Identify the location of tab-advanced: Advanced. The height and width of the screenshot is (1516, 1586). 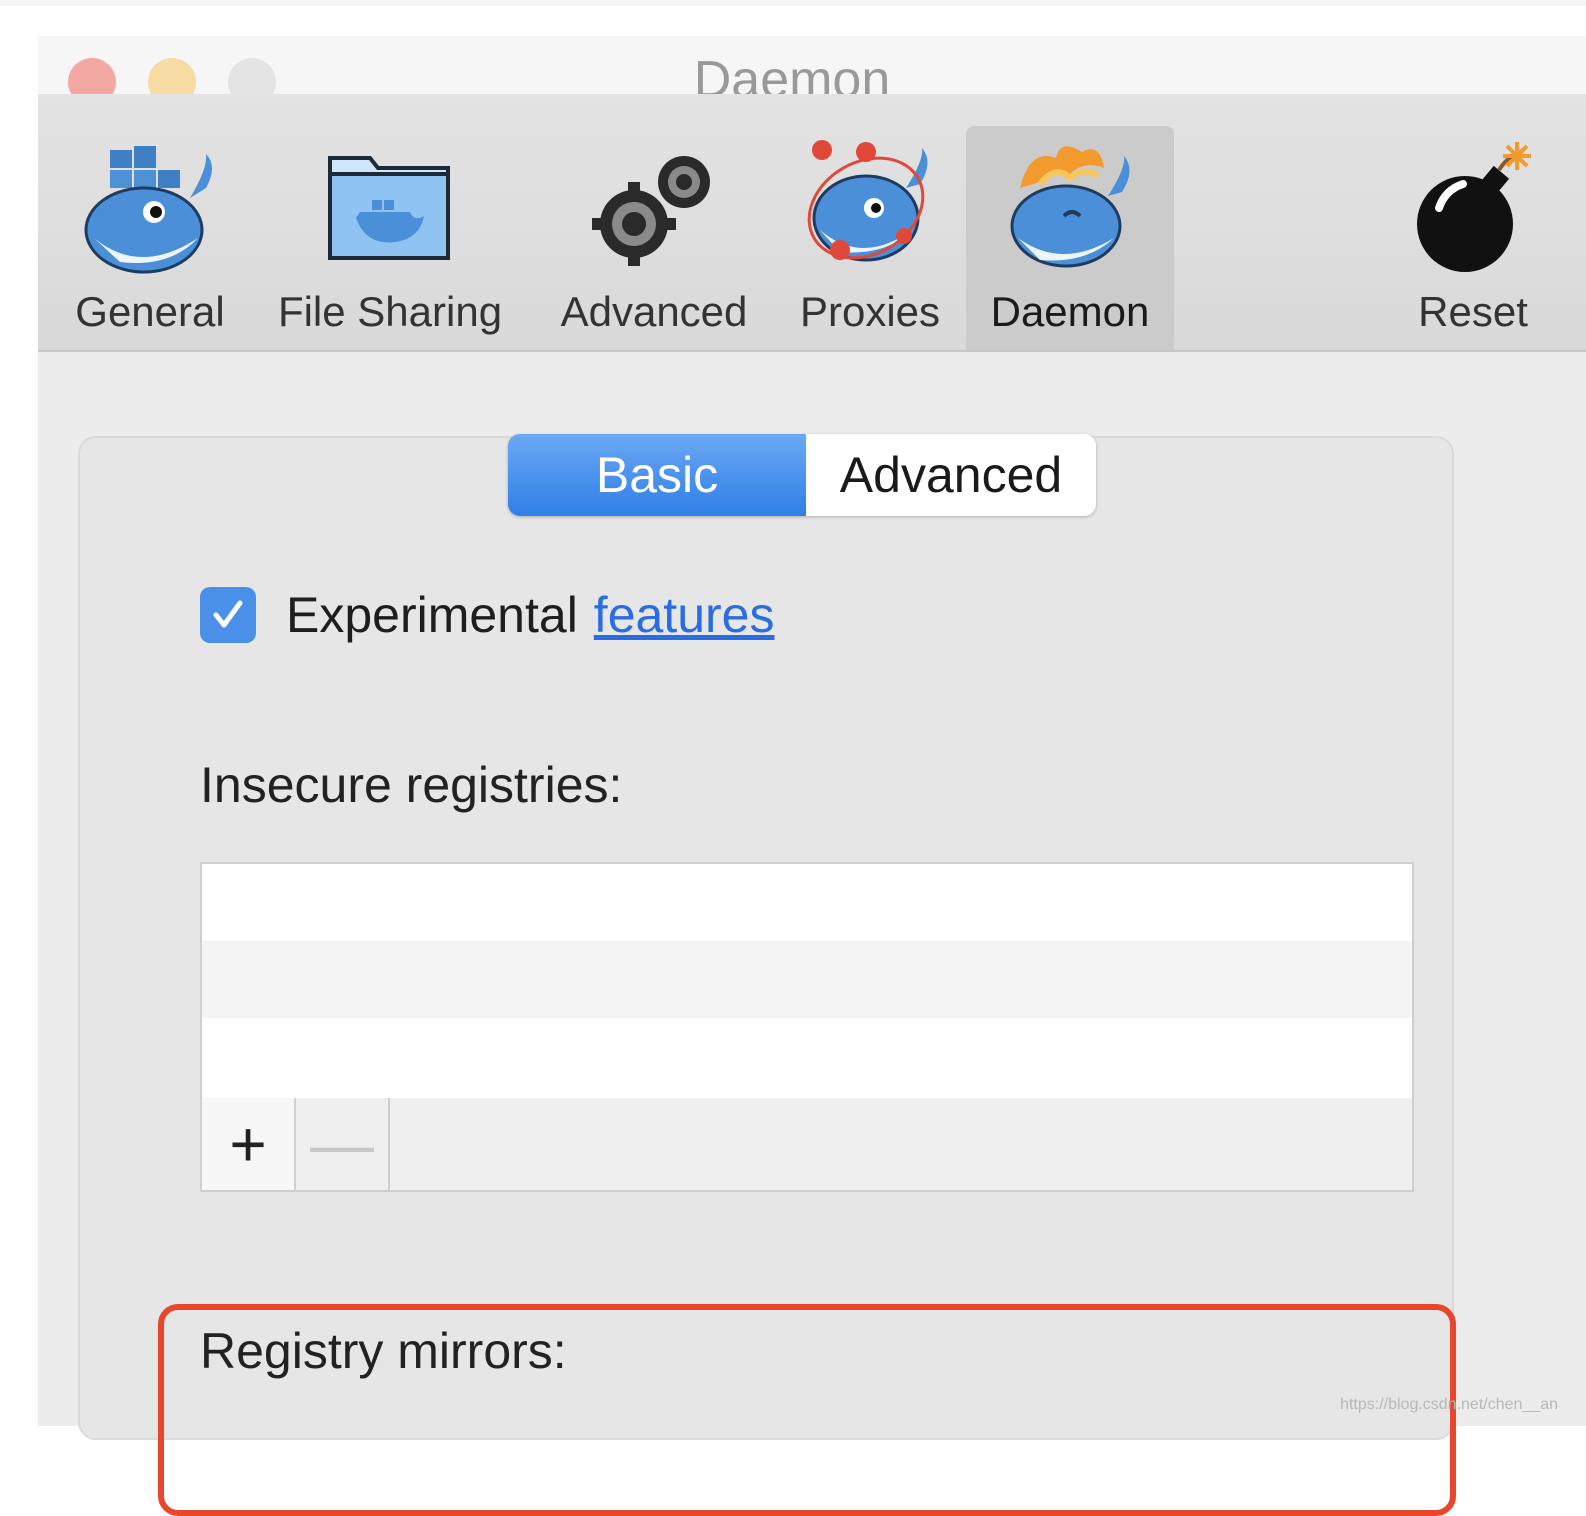
(951, 475).